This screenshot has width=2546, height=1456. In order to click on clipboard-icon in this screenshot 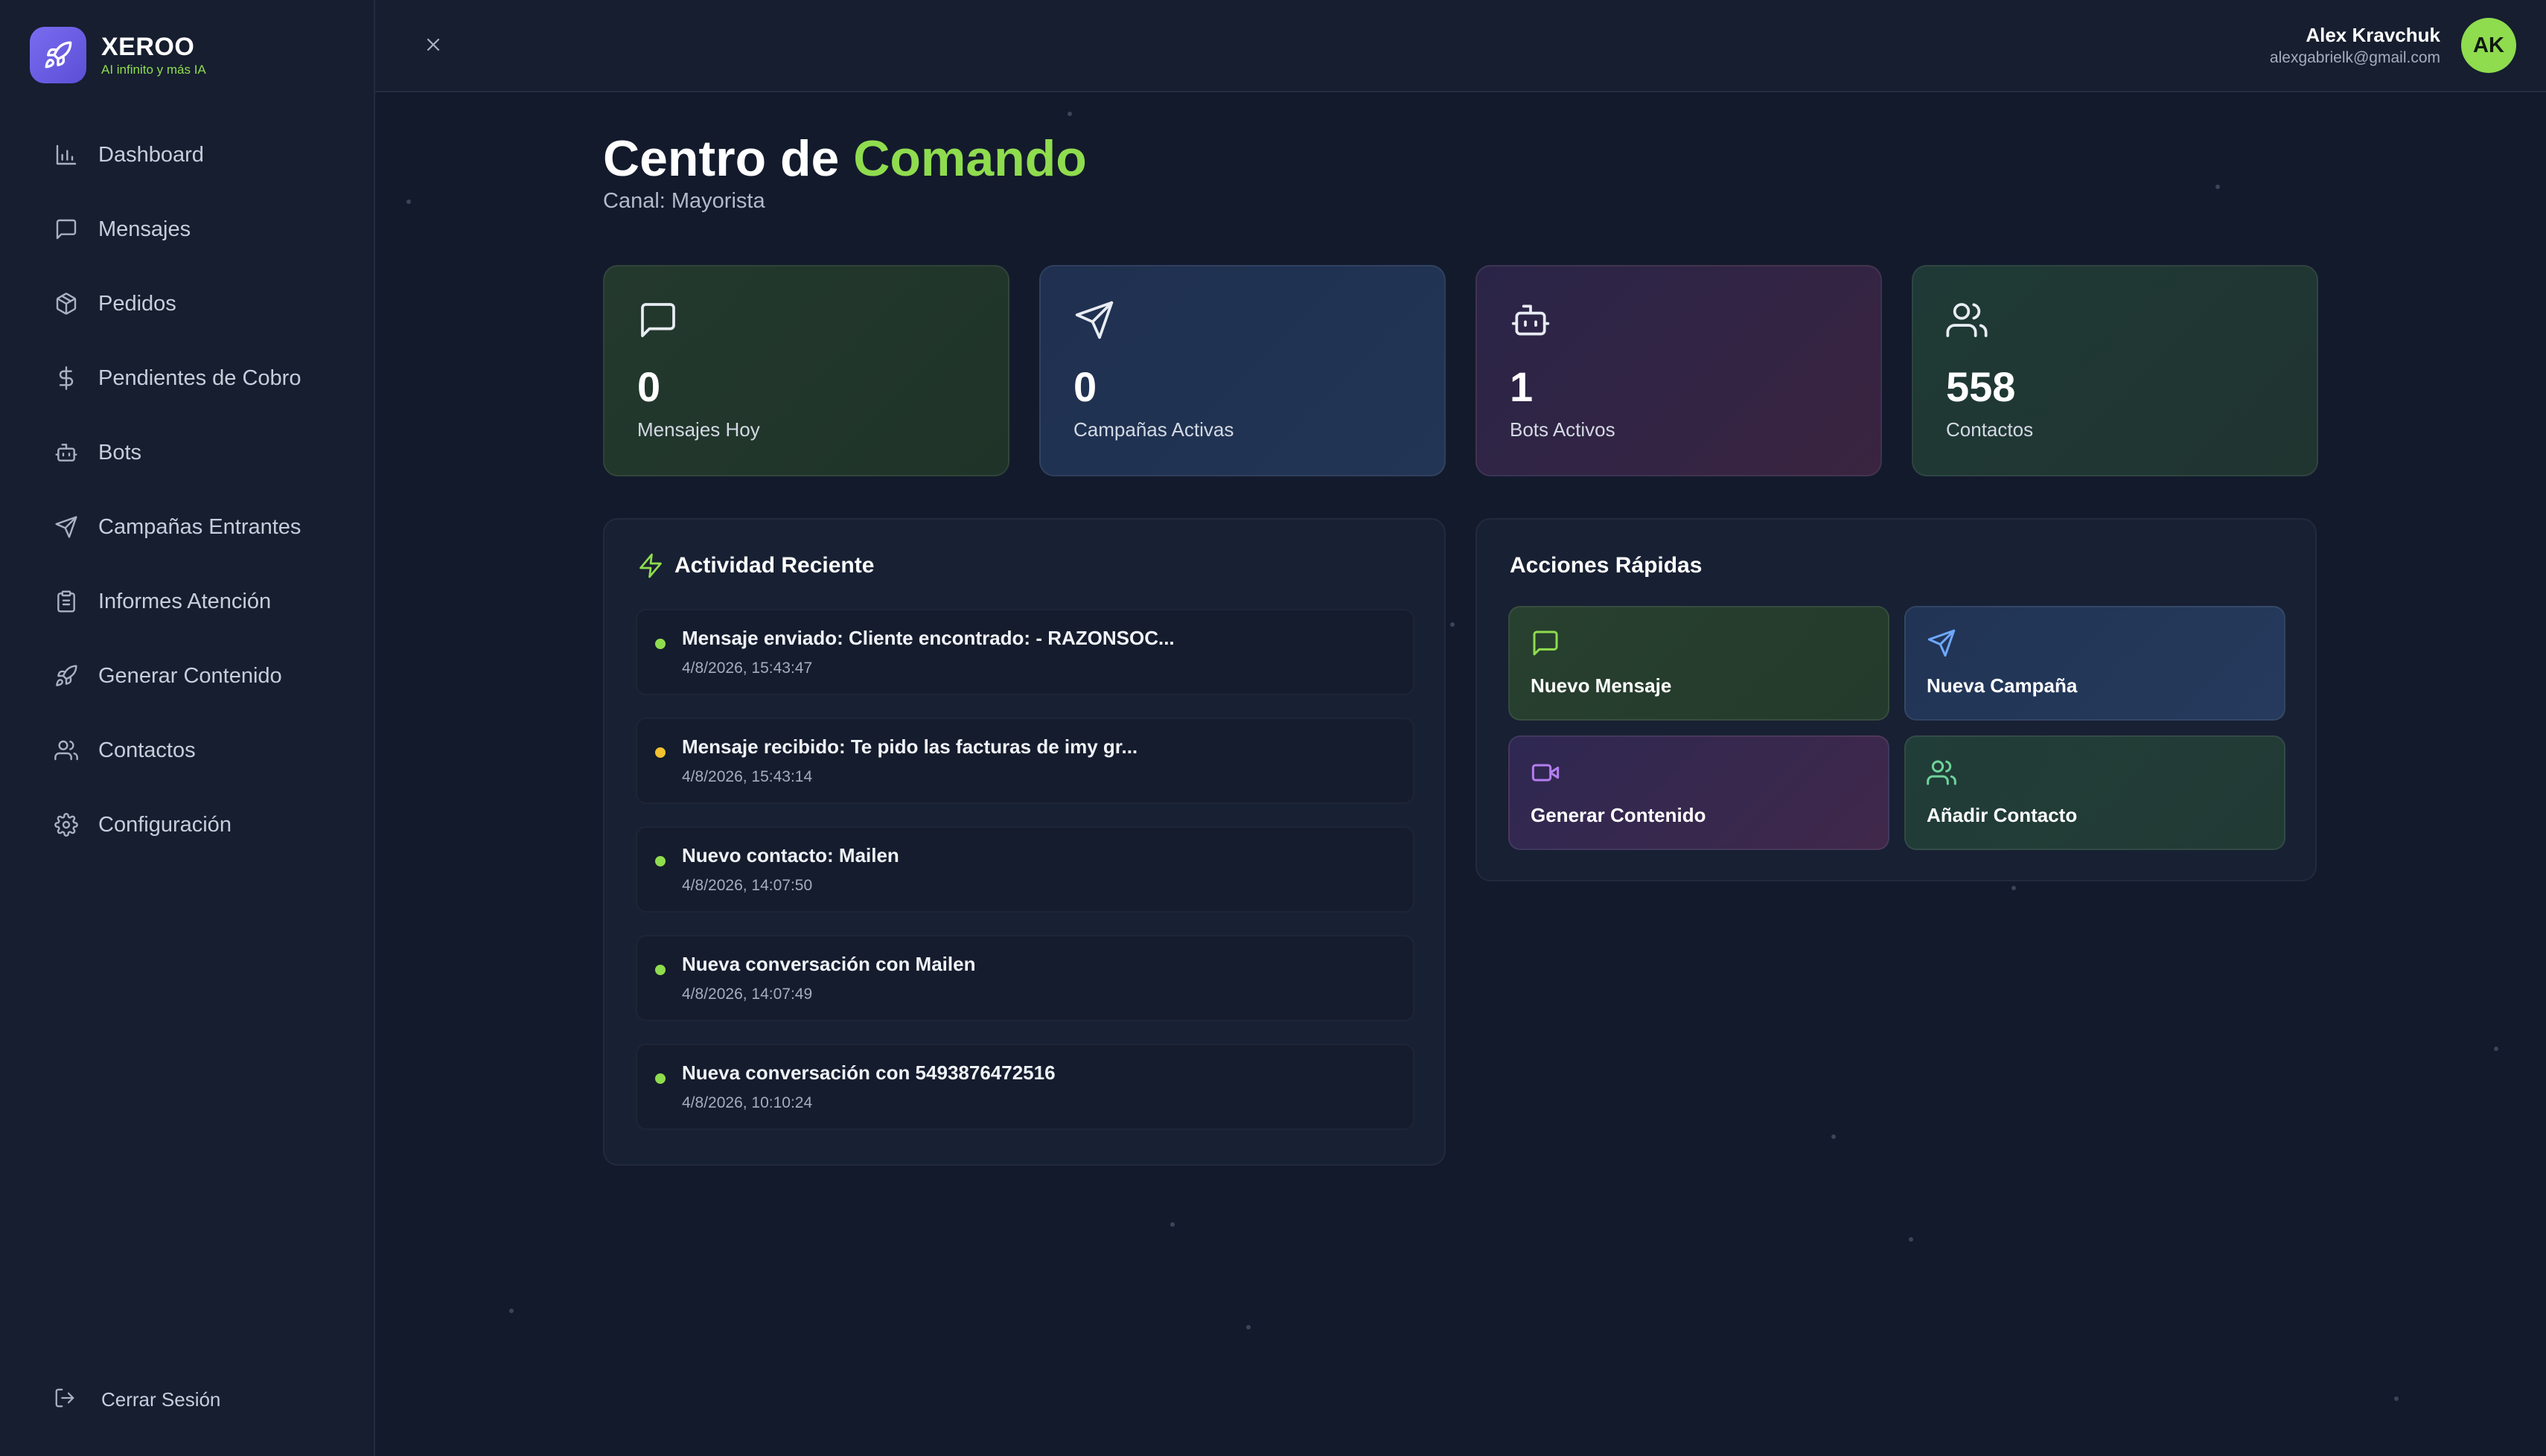, I will do `click(67, 601)`.